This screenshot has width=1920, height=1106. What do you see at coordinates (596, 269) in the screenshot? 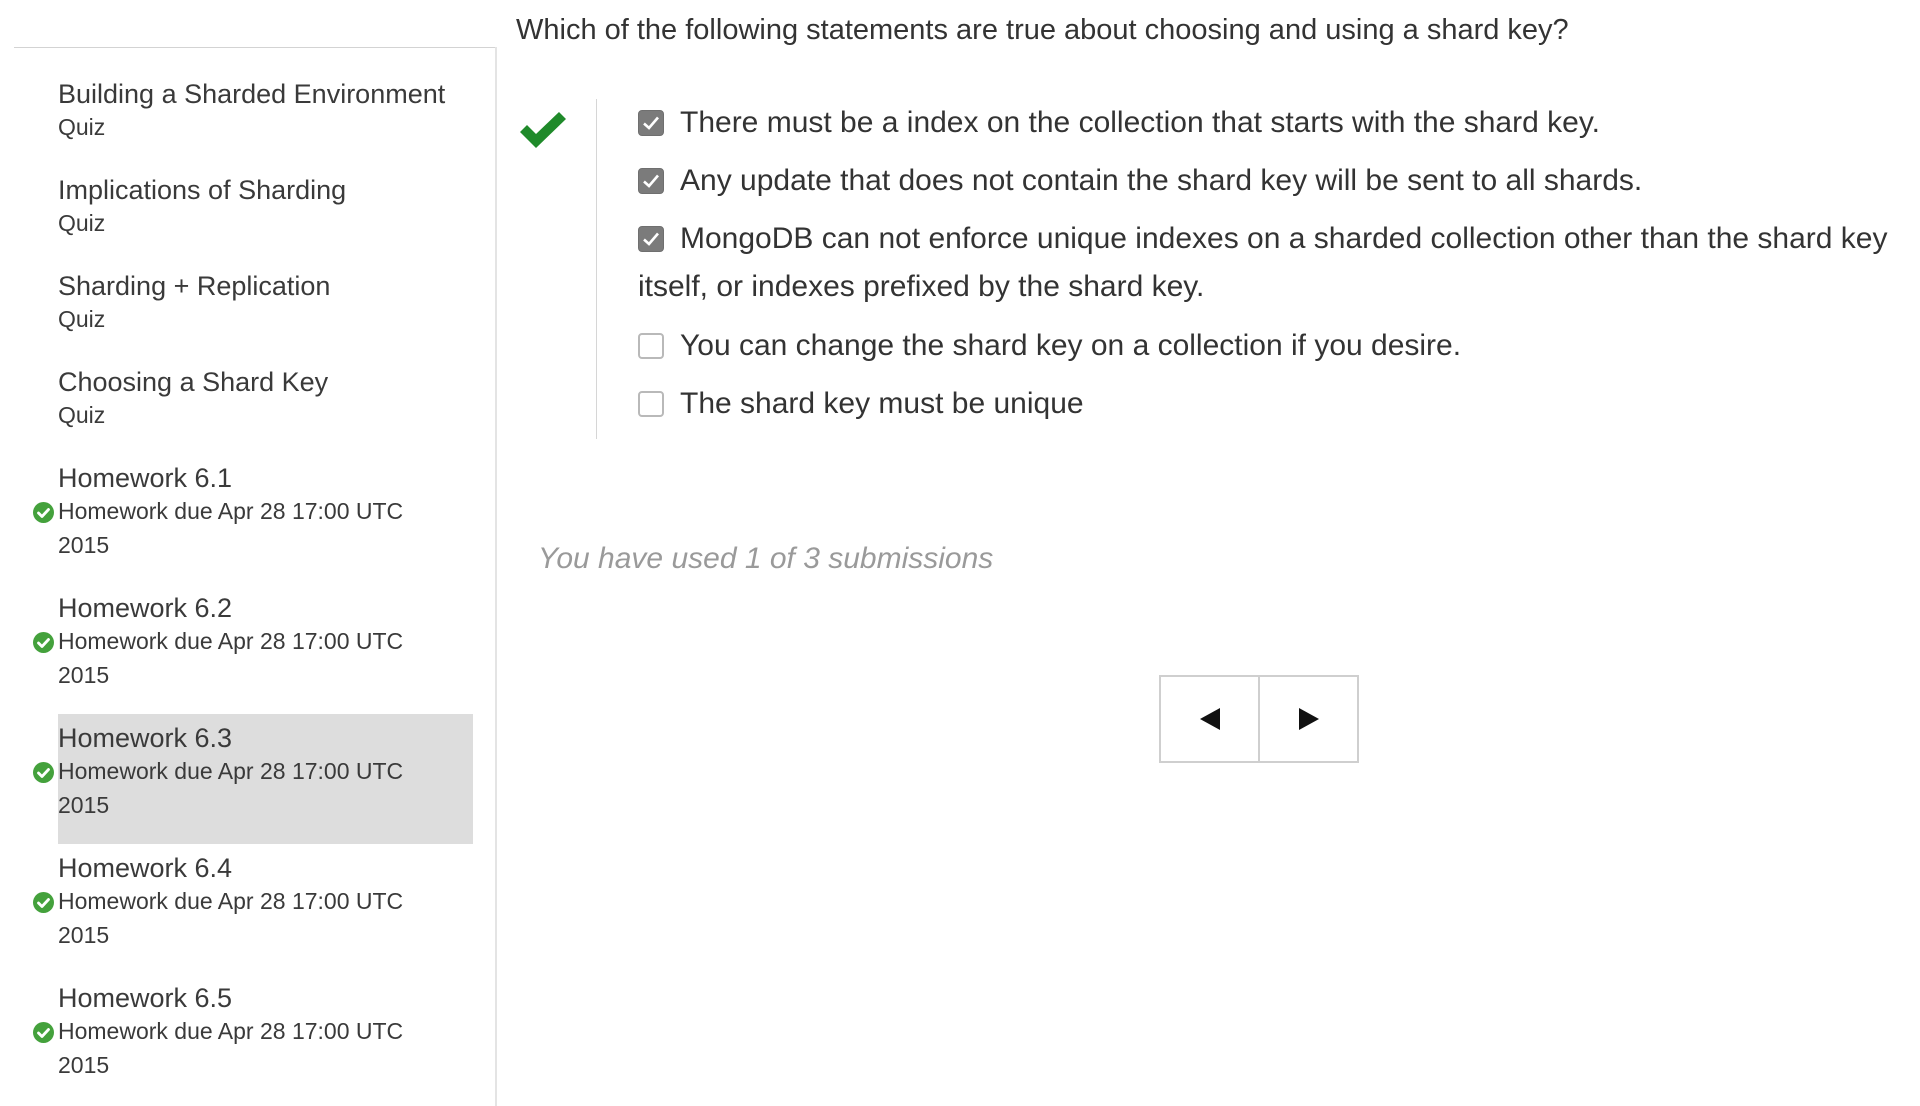
I see `choices-divider` at bounding box center [596, 269].